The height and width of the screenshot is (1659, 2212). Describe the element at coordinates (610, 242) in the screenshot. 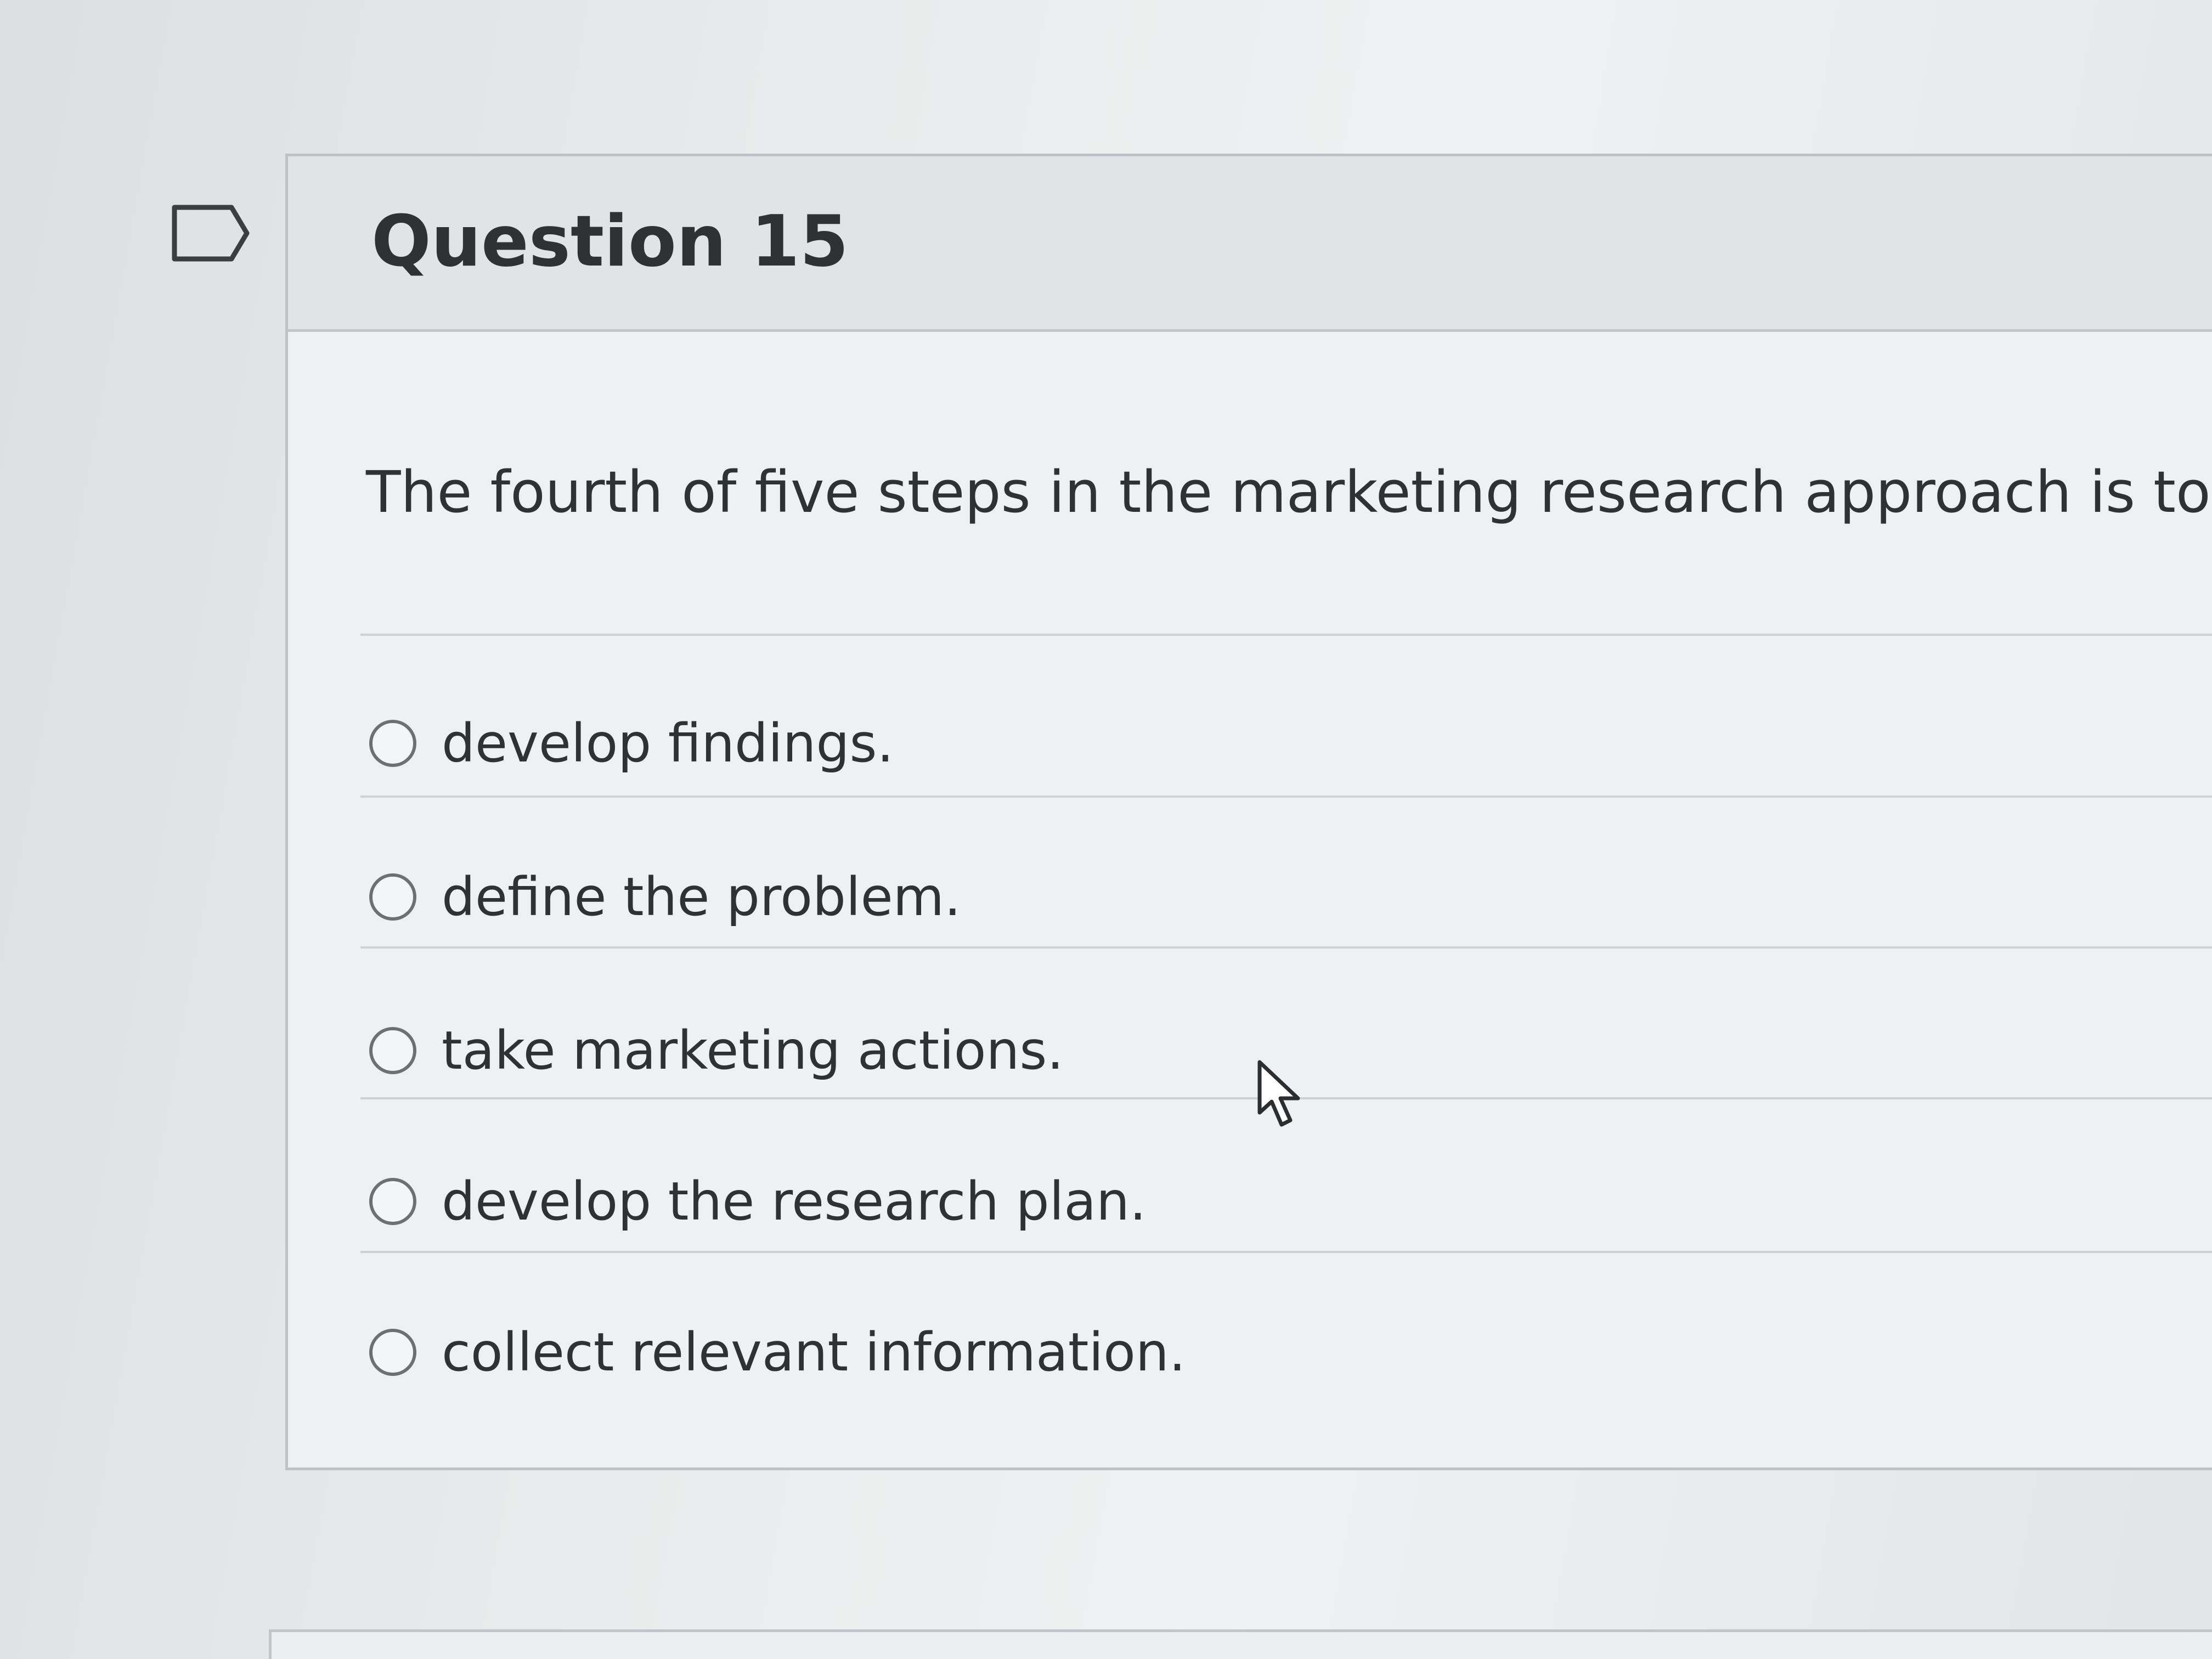

I see `question-title: Question 15` at that location.